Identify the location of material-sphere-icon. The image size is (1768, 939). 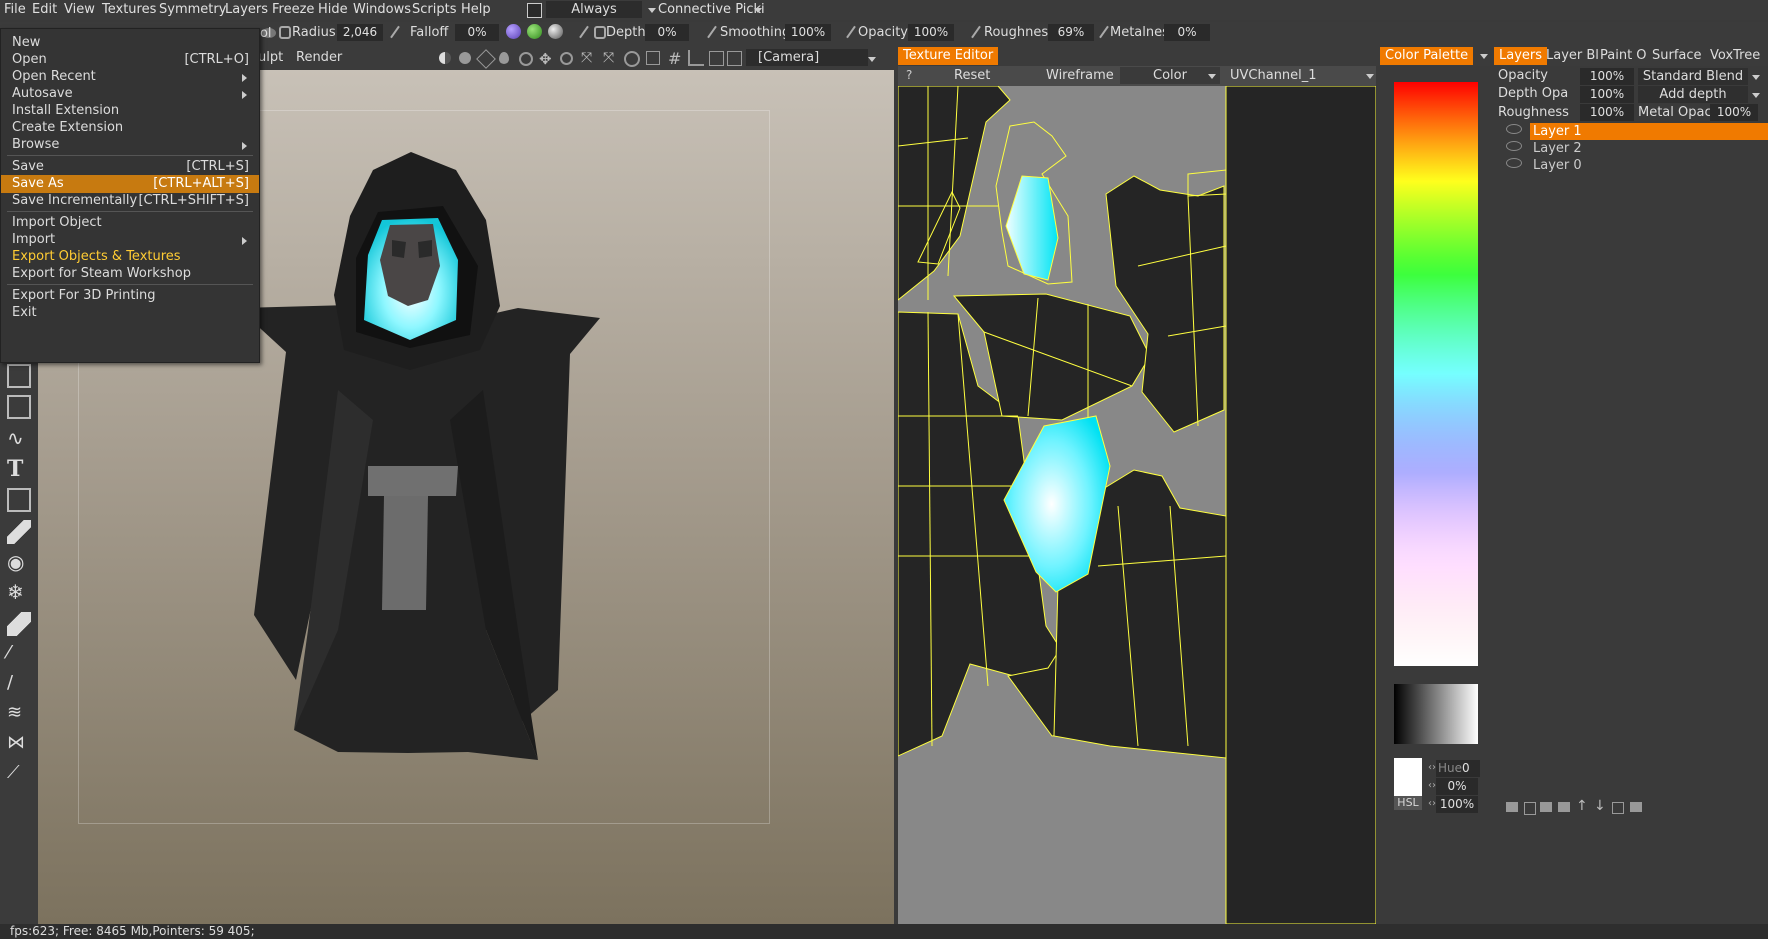
(513, 31).